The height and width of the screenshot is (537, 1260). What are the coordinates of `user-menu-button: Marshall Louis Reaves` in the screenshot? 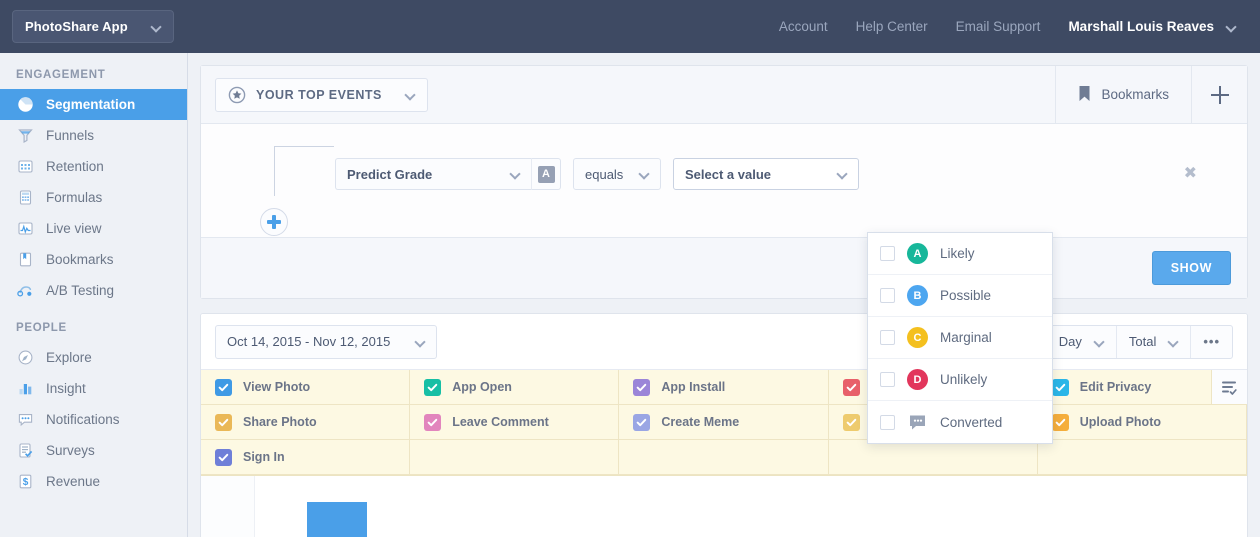 It's located at (1148, 26).